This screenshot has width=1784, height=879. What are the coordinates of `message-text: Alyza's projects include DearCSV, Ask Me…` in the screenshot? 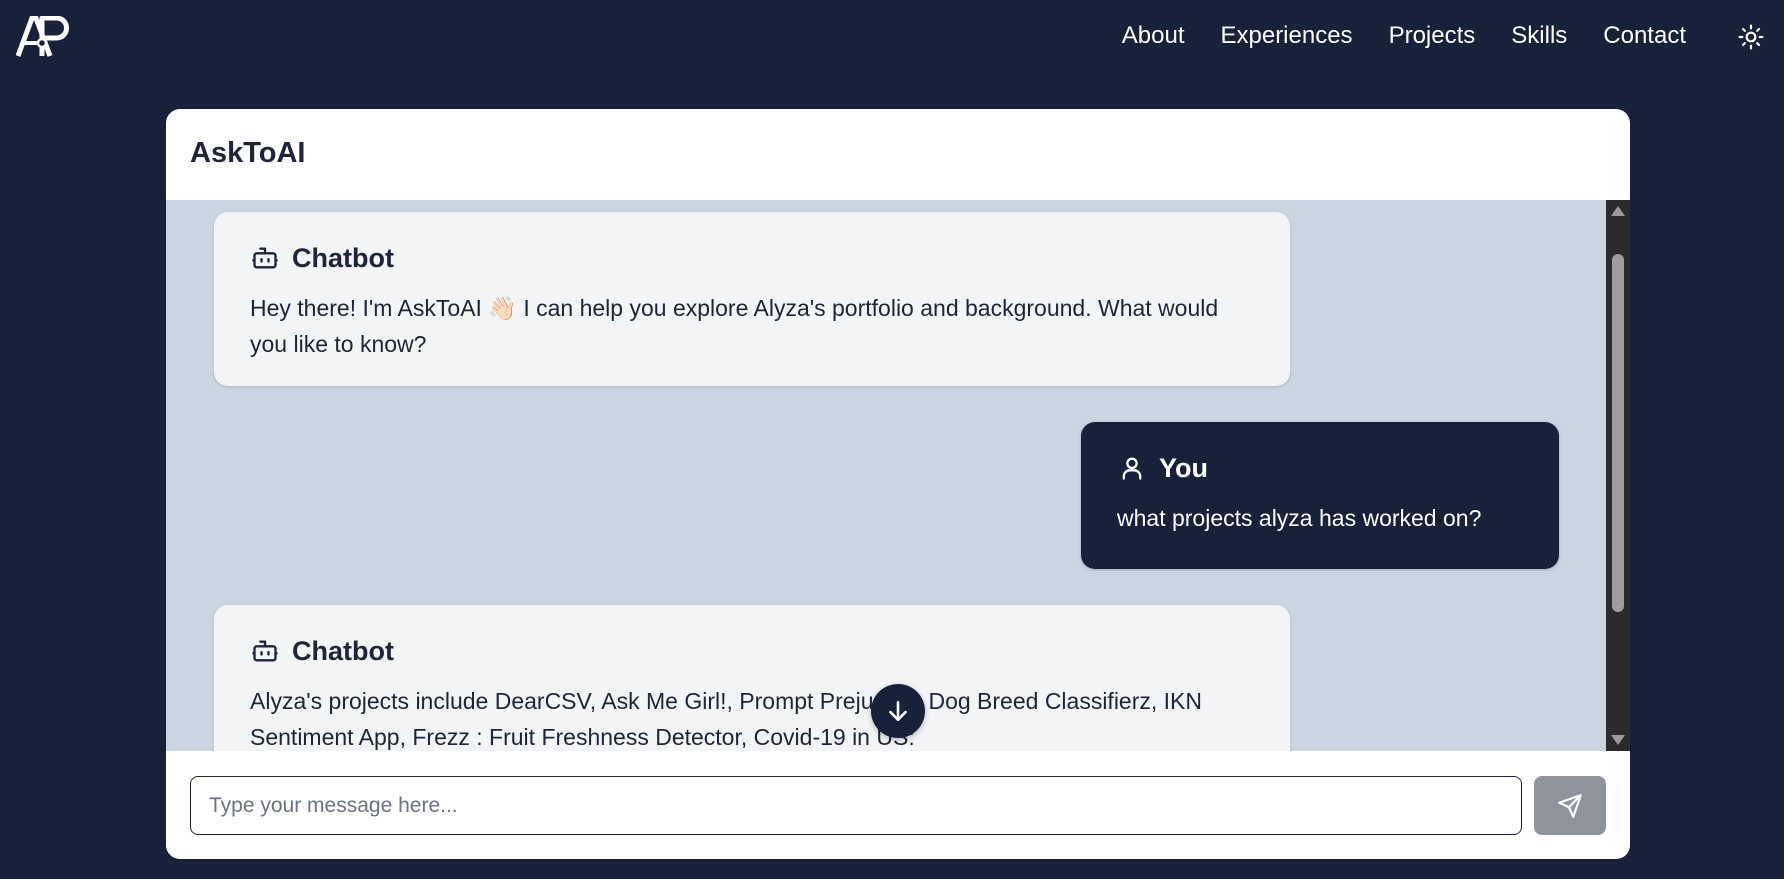 It's located at (726, 719).